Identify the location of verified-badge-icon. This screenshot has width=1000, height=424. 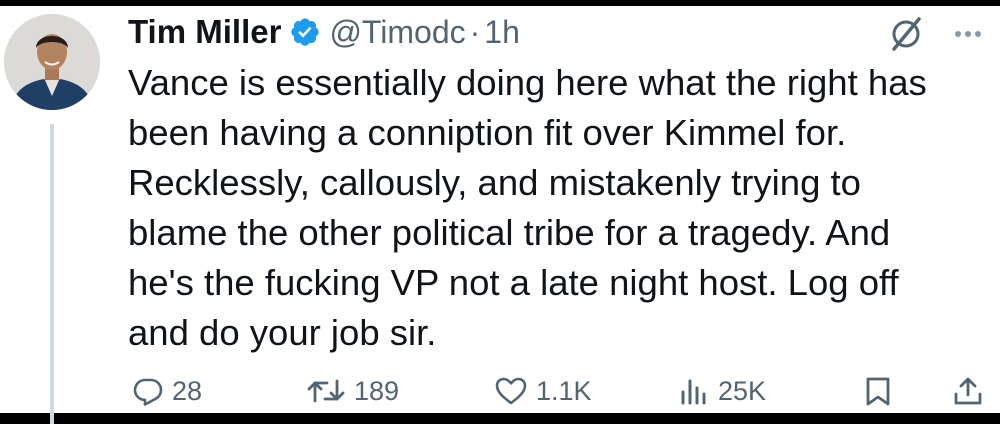
(305, 32).